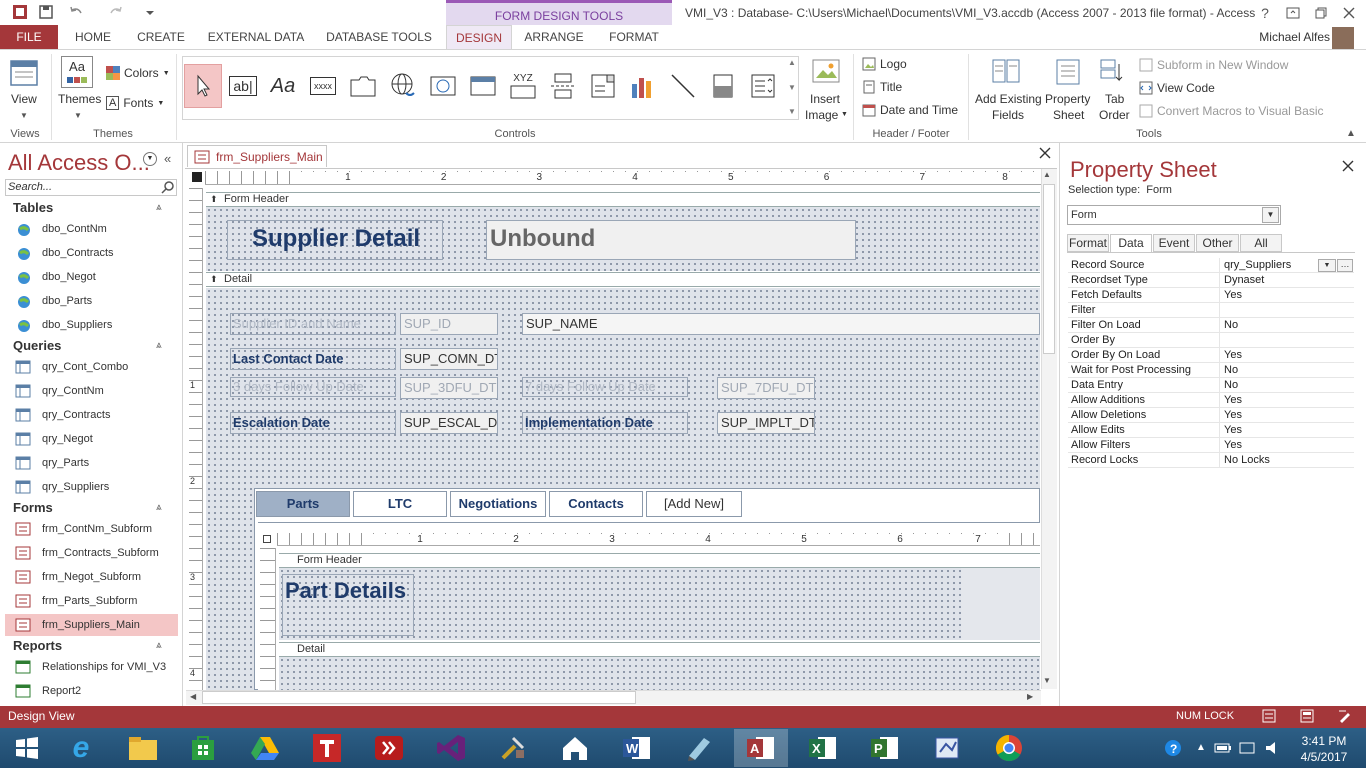 The image size is (1366, 768). I want to click on collapse-tables-icon: ⩓, so click(159, 207).